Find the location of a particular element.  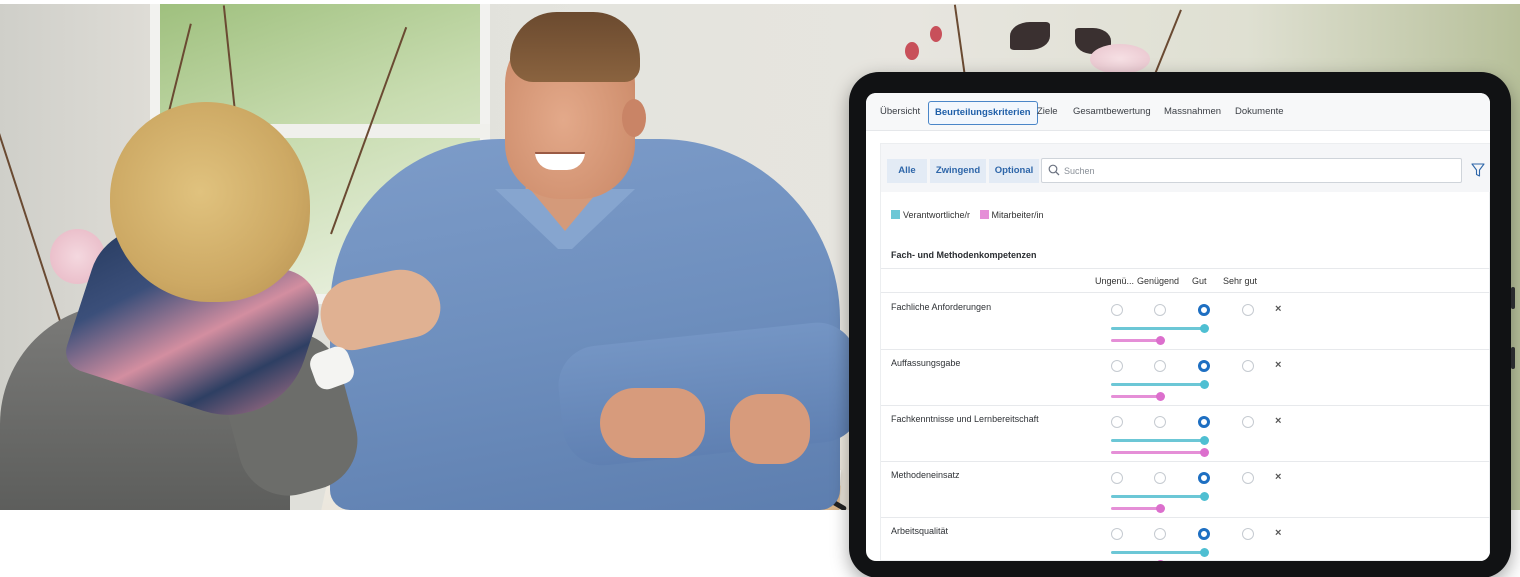

legend: Verantwortliche/r Mitarbeiter/in is located at coordinates (971, 217).